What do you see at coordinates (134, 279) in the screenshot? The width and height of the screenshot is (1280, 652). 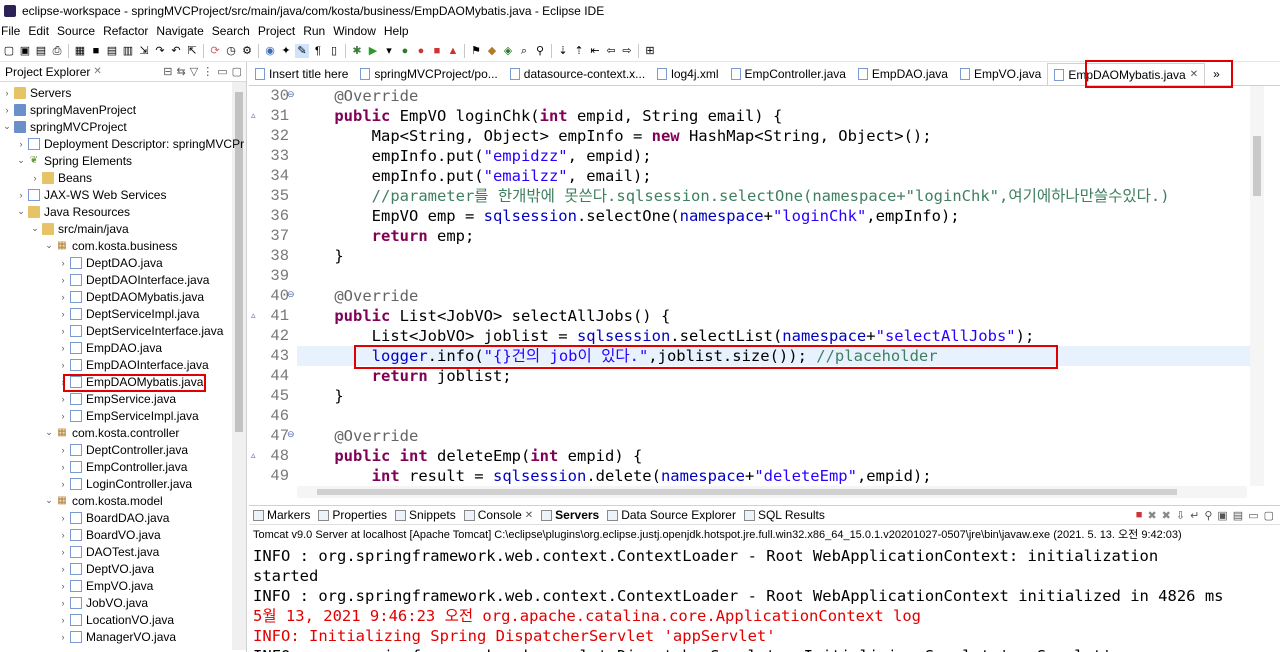 I see `tree-item: › DeptDAOInterface.java` at bounding box center [134, 279].